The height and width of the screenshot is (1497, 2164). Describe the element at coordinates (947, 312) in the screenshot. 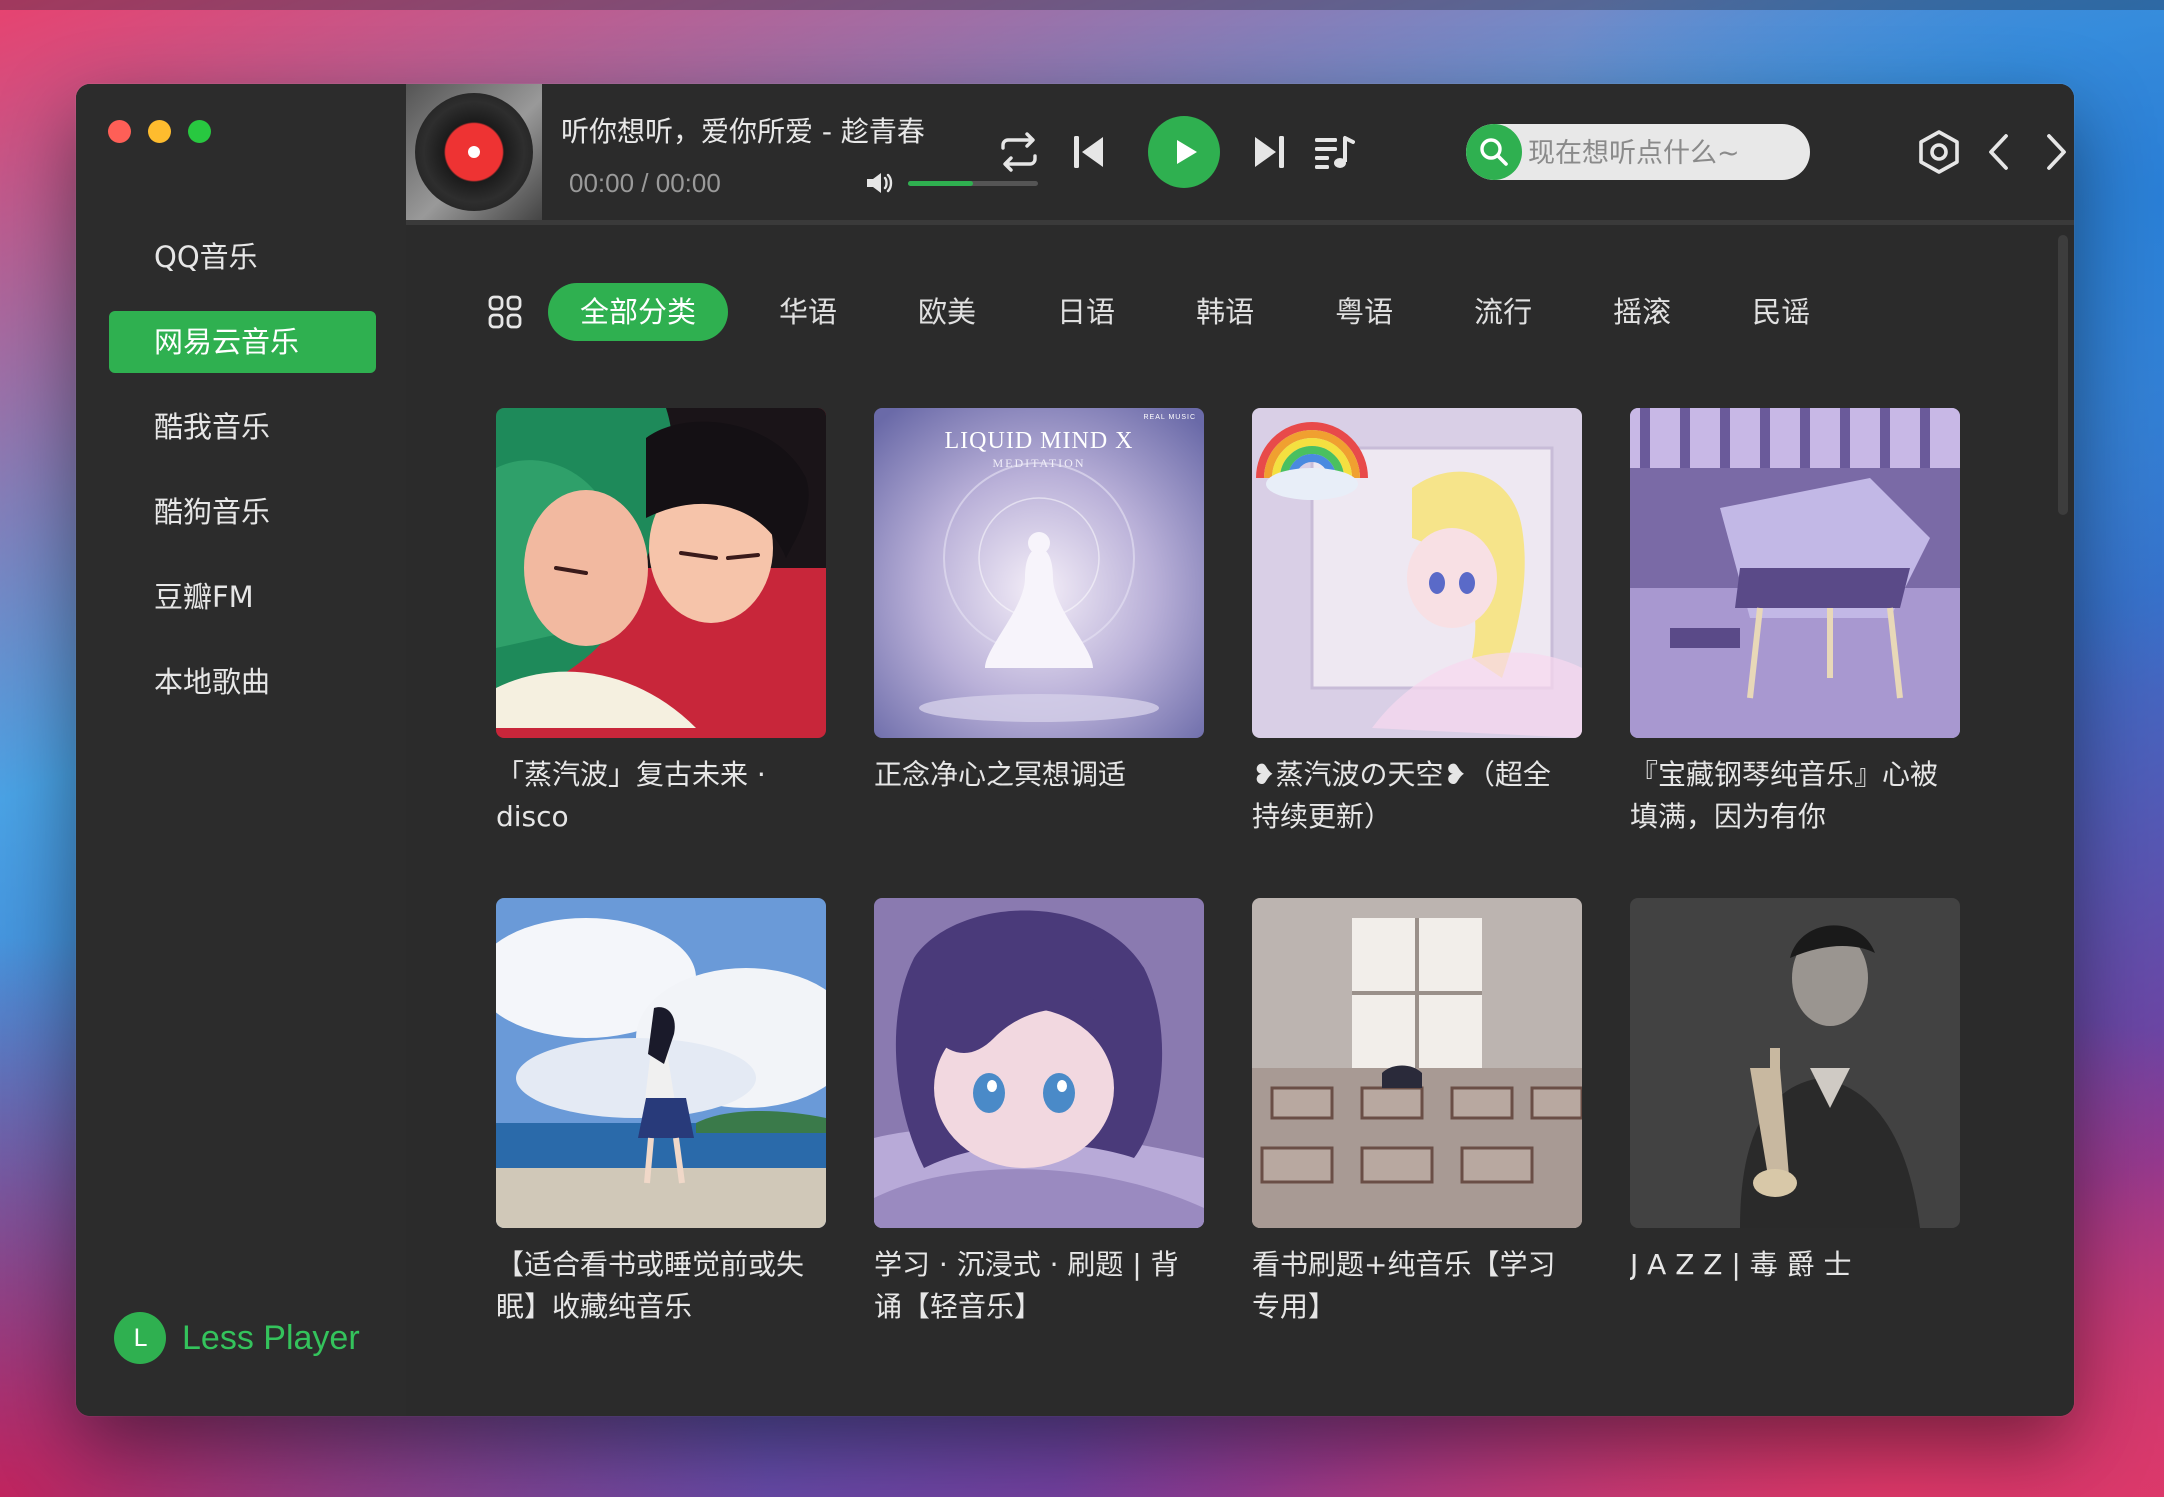

I see `tab-western: 欧美` at that location.